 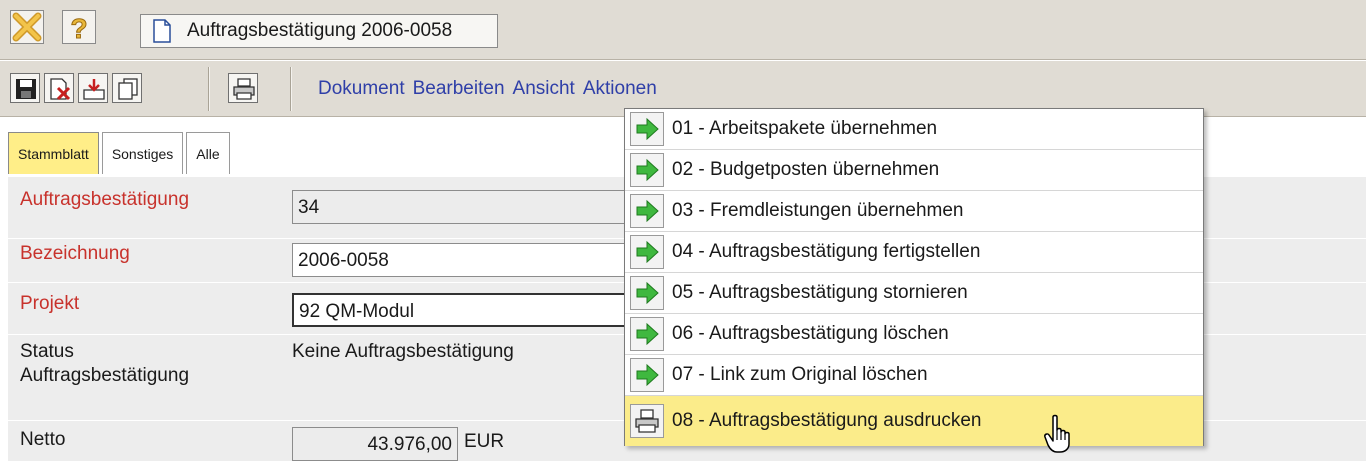 What do you see at coordinates (818, 210) in the screenshot?
I see `menu-item-label: 03 - Fremdleistungen übernehmen` at bounding box center [818, 210].